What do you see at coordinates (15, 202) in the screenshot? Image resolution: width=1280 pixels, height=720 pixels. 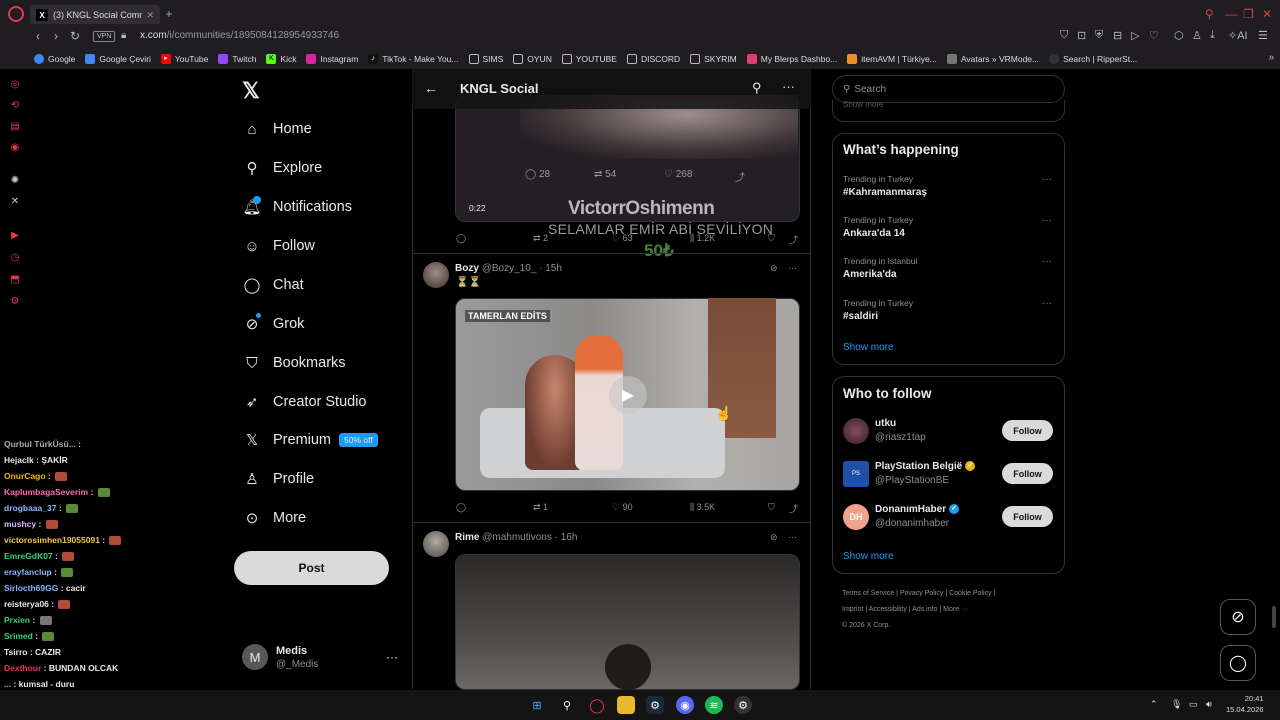 I see `x-sidebar-icon: ✕` at bounding box center [15, 202].